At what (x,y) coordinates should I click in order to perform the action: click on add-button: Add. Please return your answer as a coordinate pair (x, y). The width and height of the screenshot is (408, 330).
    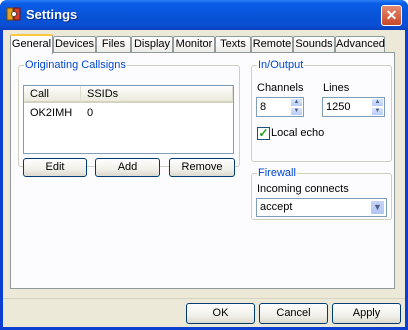
    Looking at the image, I should click on (127, 167).